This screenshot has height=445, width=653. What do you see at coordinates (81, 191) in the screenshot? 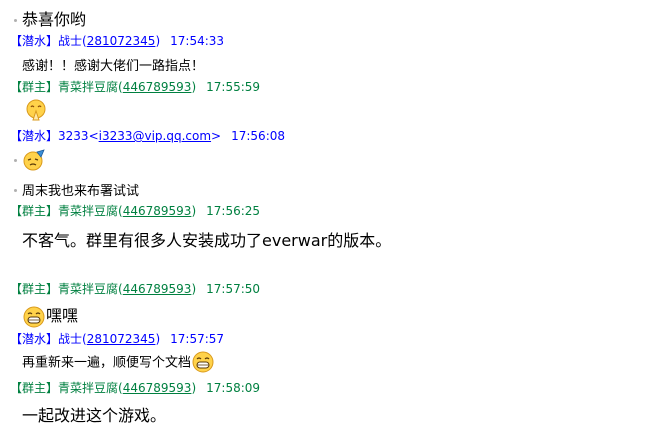
I see `message-text: 周末我也来布署试试` at bounding box center [81, 191].